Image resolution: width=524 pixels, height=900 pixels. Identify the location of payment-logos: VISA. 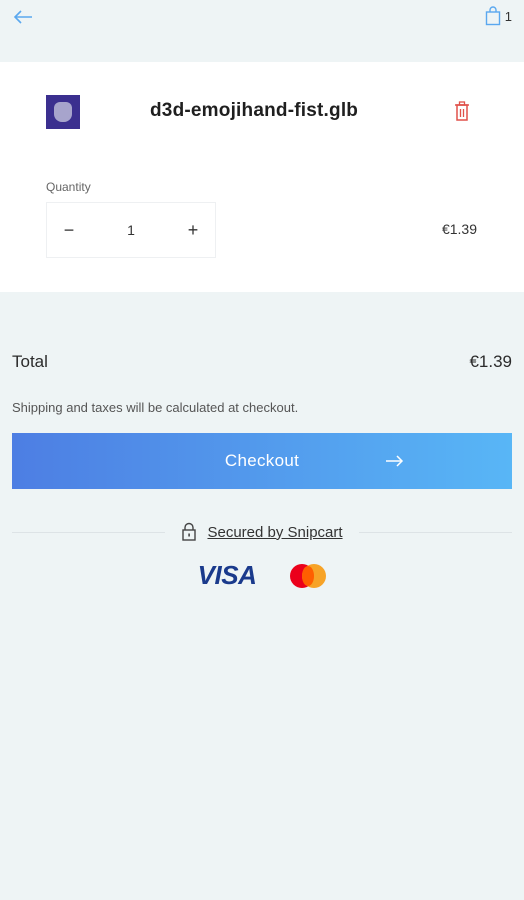
(262, 575).